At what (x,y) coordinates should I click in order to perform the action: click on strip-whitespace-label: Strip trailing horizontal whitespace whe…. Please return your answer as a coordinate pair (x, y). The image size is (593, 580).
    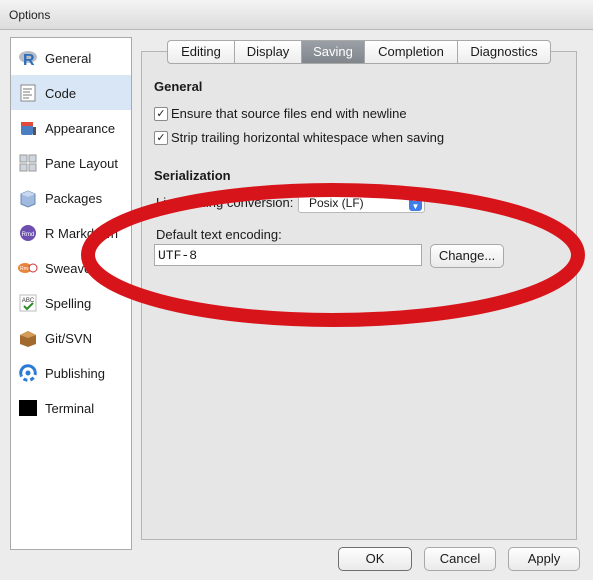
    Looking at the image, I should click on (308, 137).